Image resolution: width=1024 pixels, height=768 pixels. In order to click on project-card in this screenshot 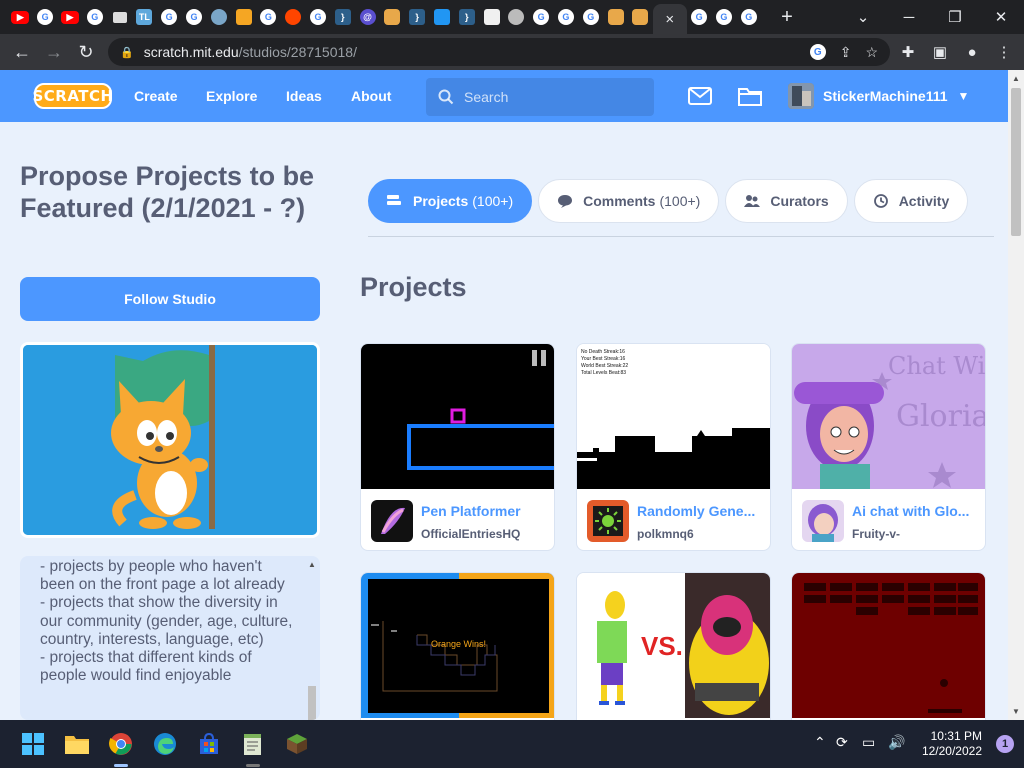, I will do `click(888, 646)`.